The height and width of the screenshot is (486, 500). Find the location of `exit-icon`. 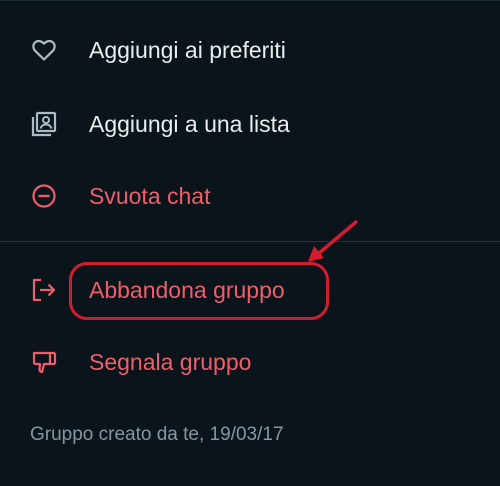

exit-icon is located at coordinates (44, 290).